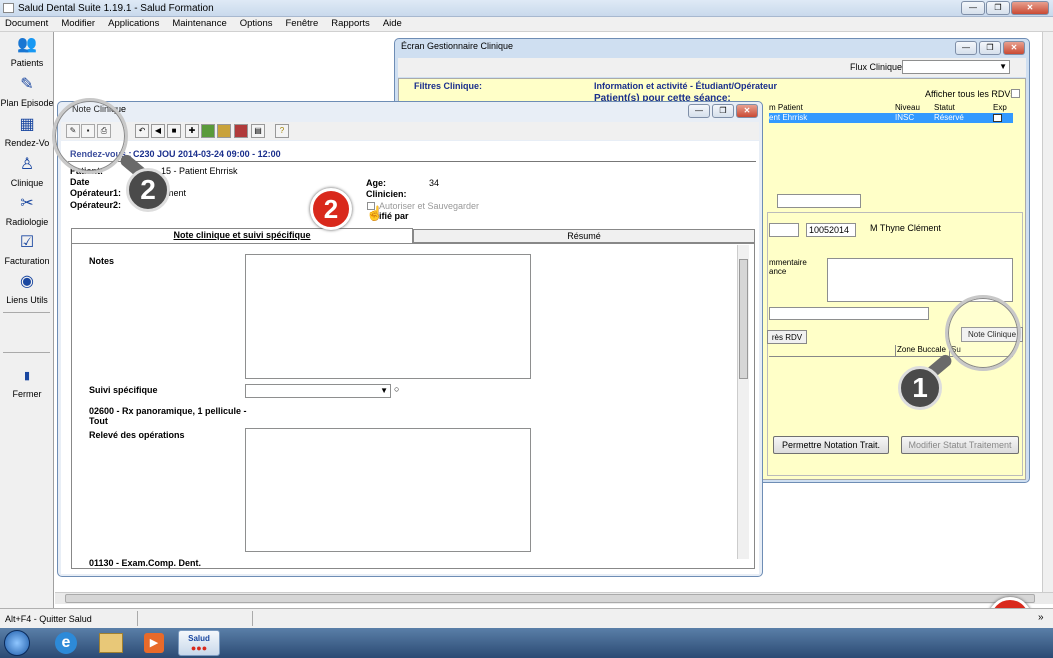 This screenshot has width=1053, height=658. I want to click on nav-clinique: ♙ Clinique, so click(27, 171).